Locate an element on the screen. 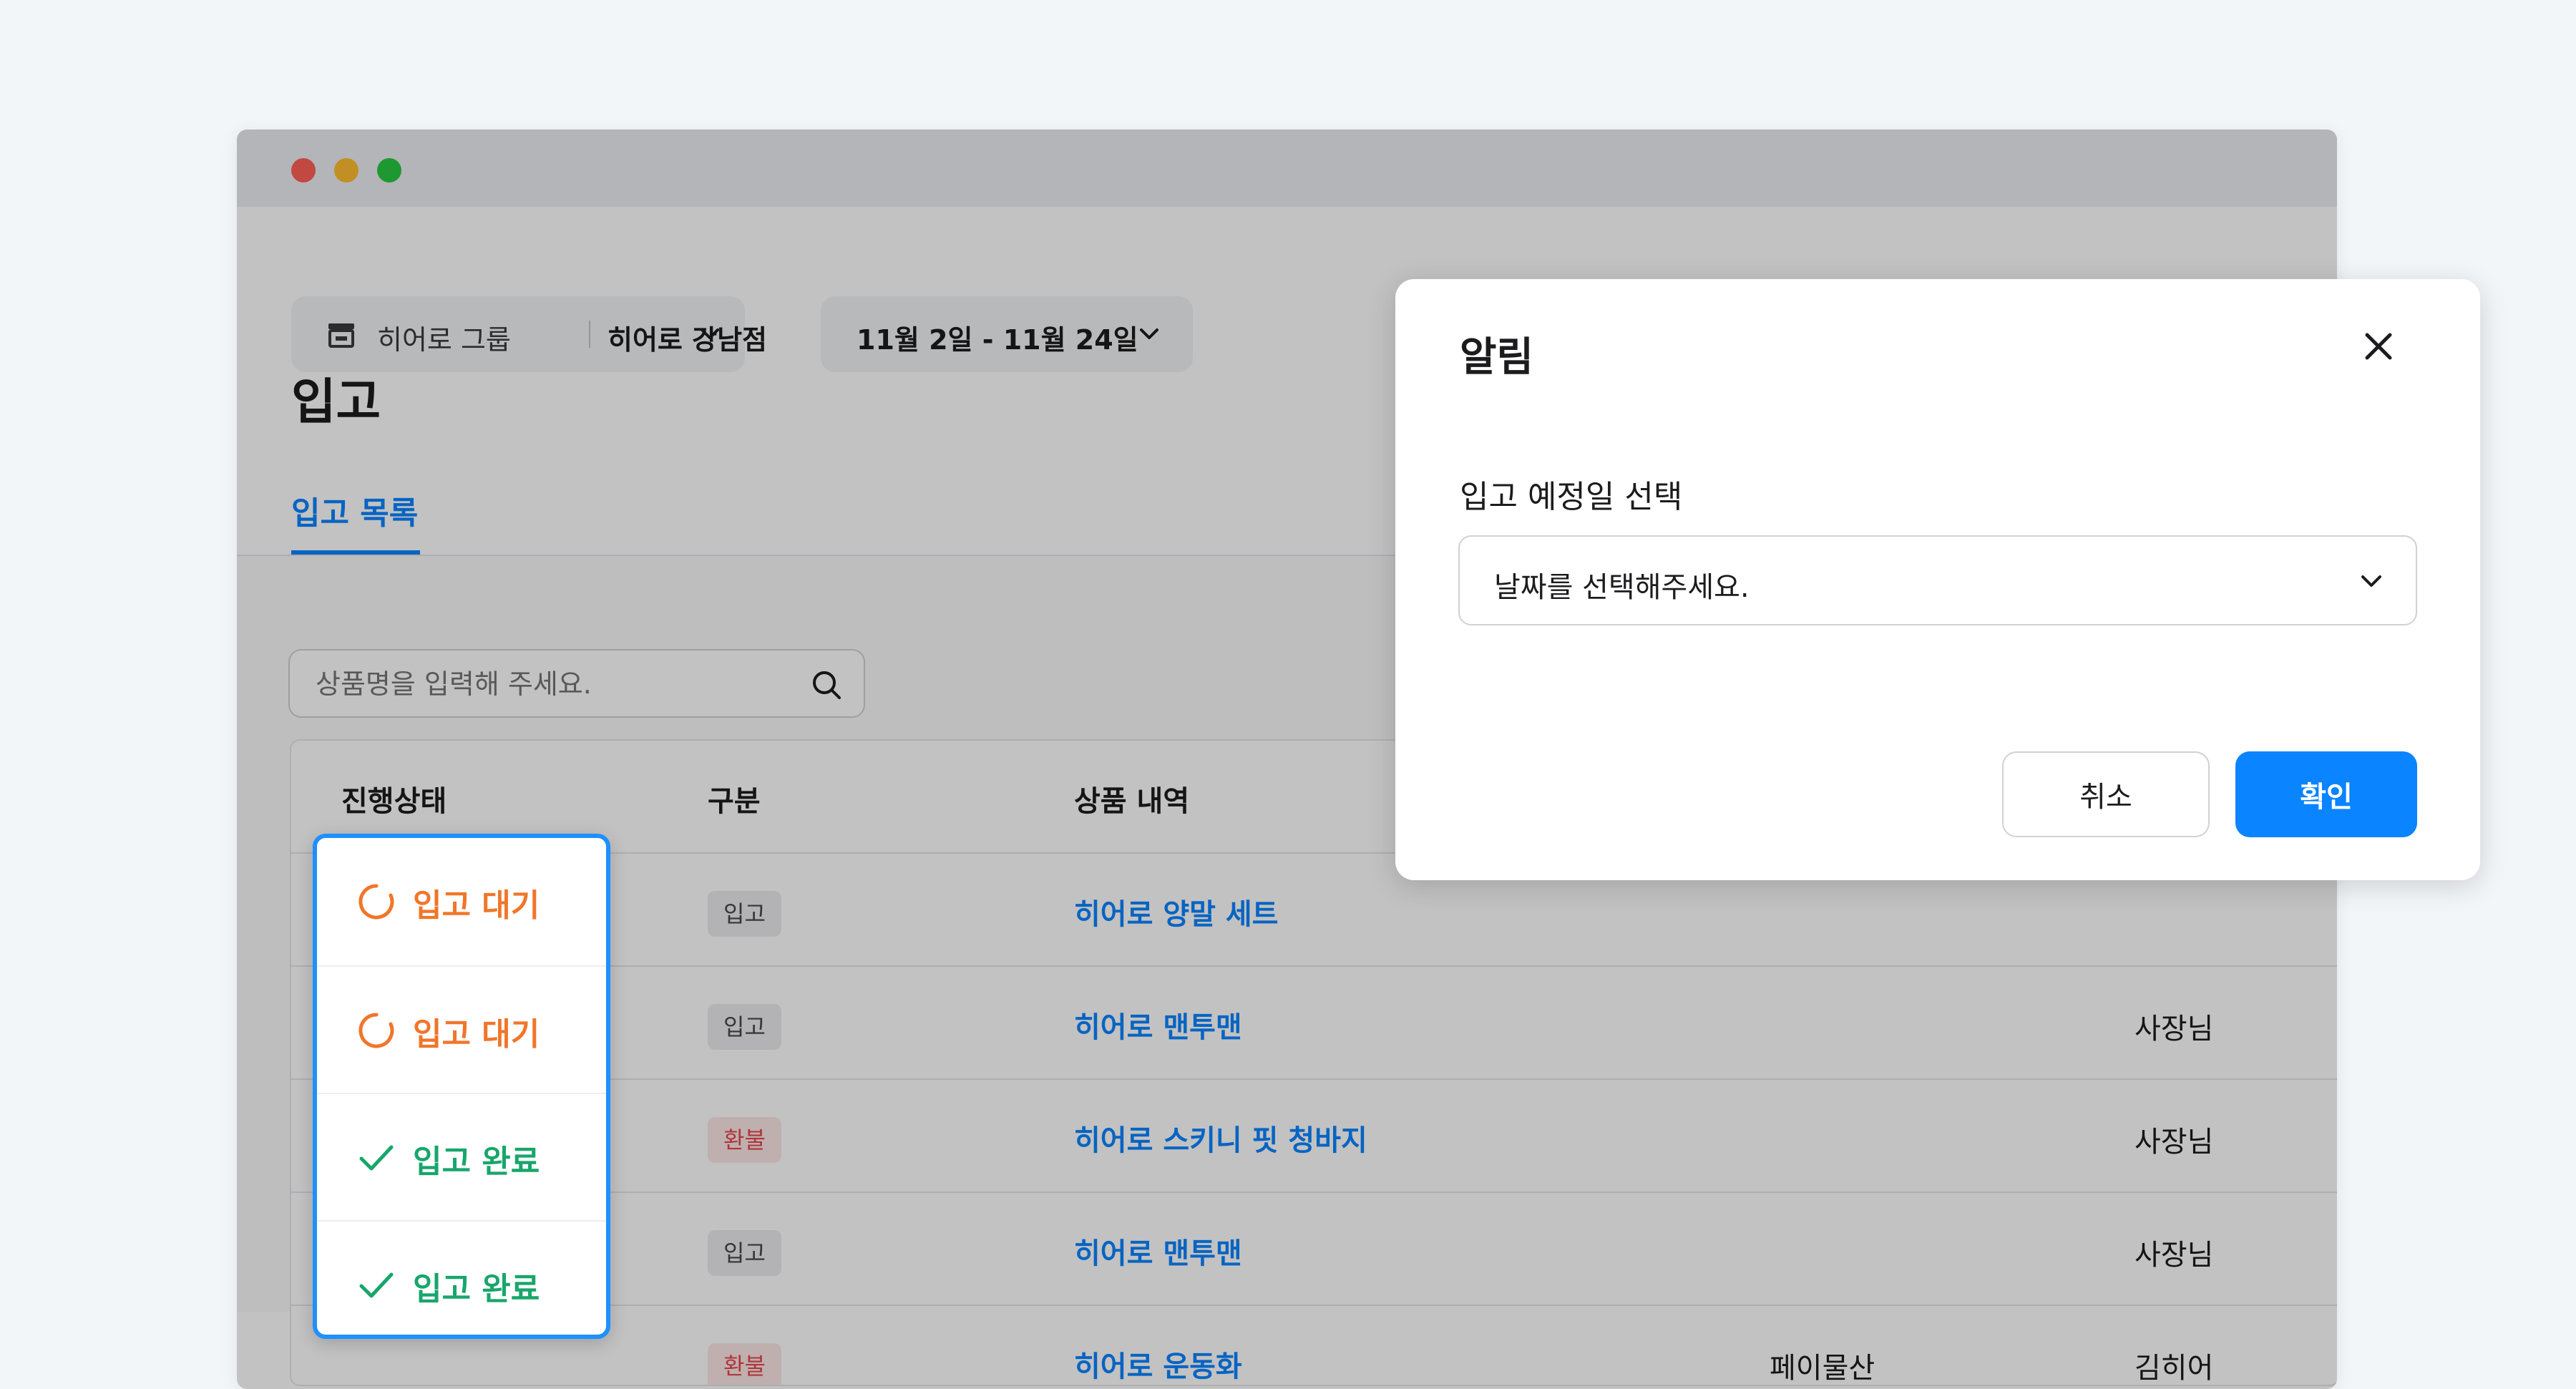 The height and width of the screenshot is (1389, 2576). chevron-down-icon is located at coordinates (2371, 581).